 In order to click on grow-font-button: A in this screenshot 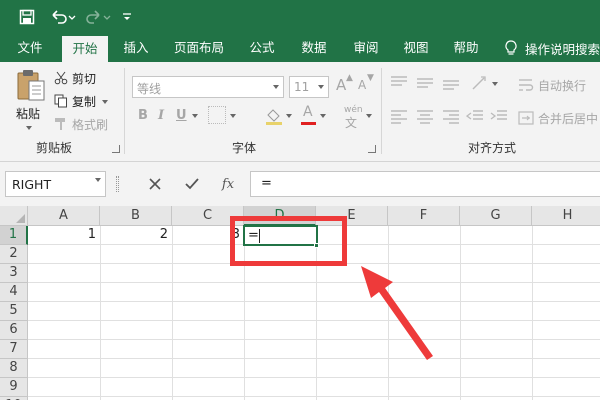, I will do `click(341, 85)`.